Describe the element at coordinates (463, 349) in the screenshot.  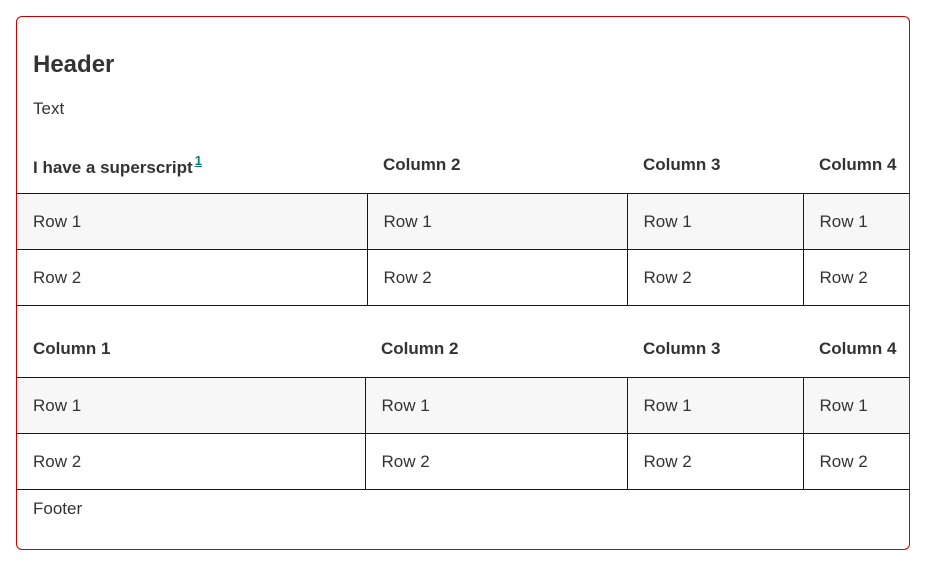
I see `table-header-row: Column 1 Column 2 Column 3 Column 4` at that location.